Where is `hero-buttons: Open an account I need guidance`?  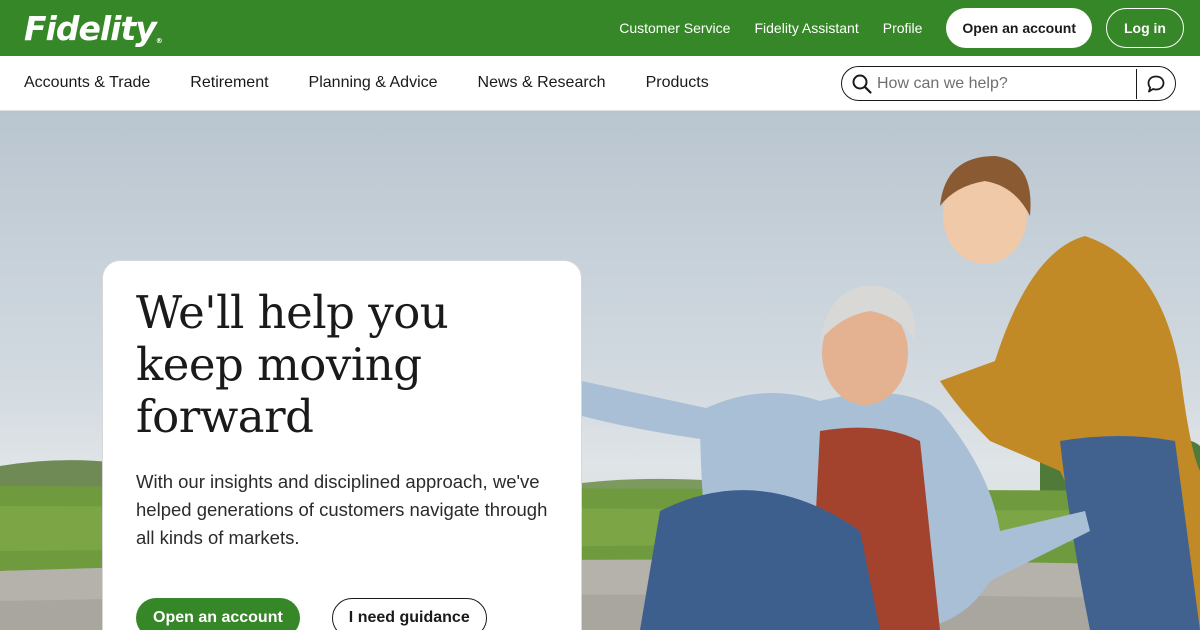
hero-buttons: Open an account I need guidance is located at coordinates (342, 614).